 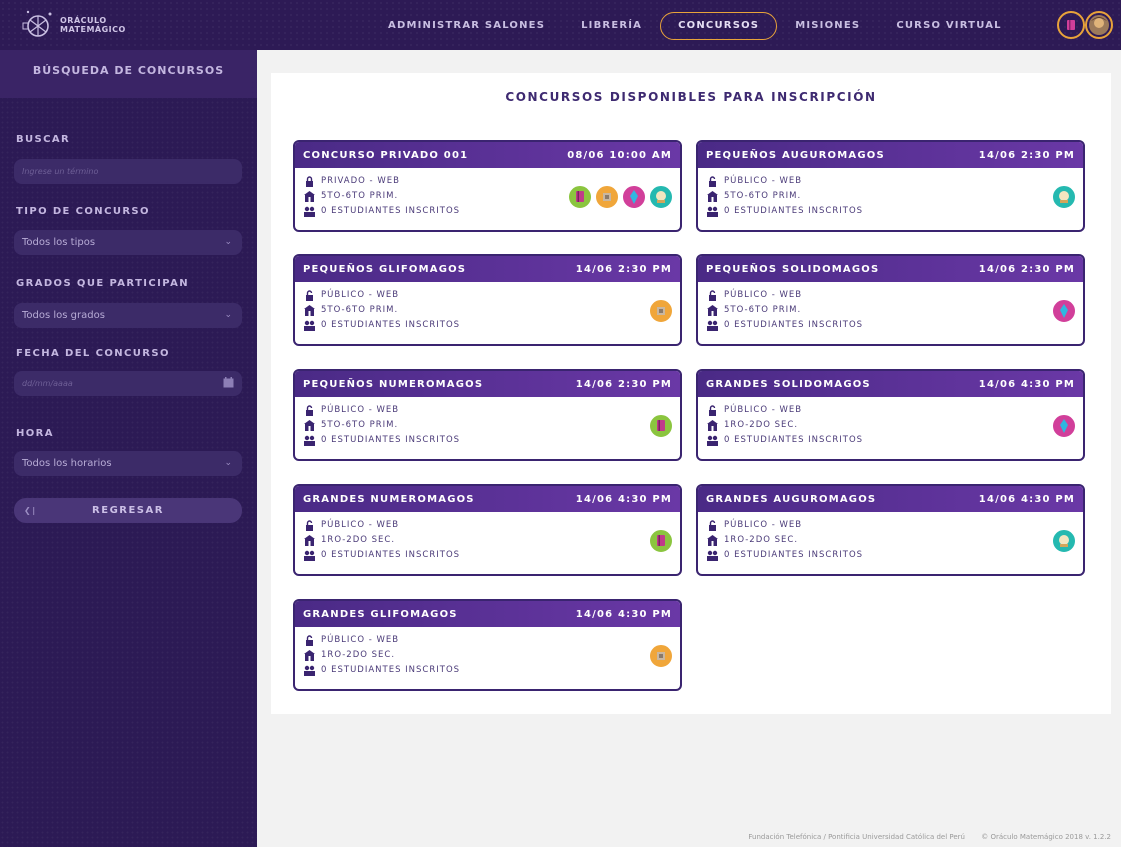 What do you see at coordinates (487, 269) in the screenshot?
I see `contest-card-header: PEQUEÑOS GLIFOMAGOS 14/06 2:30 PM` at bounding box center [487, 269].